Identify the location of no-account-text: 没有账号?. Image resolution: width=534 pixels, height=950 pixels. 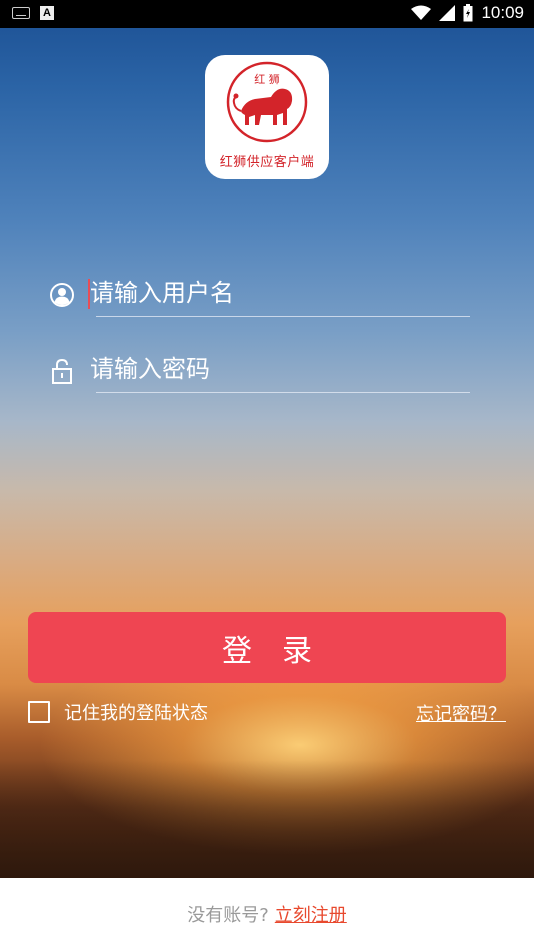
(228, 915).